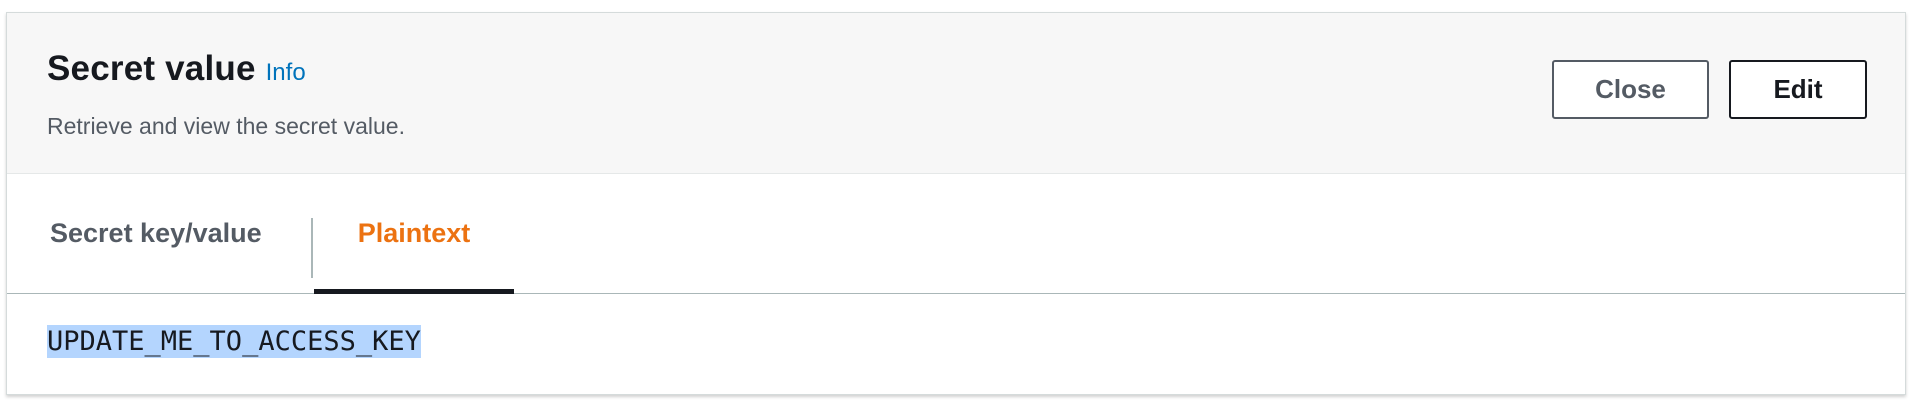 The height and width of the screenshot is (402, 1928). I want to click on title-row: Secret value Info, so click(176, 69).